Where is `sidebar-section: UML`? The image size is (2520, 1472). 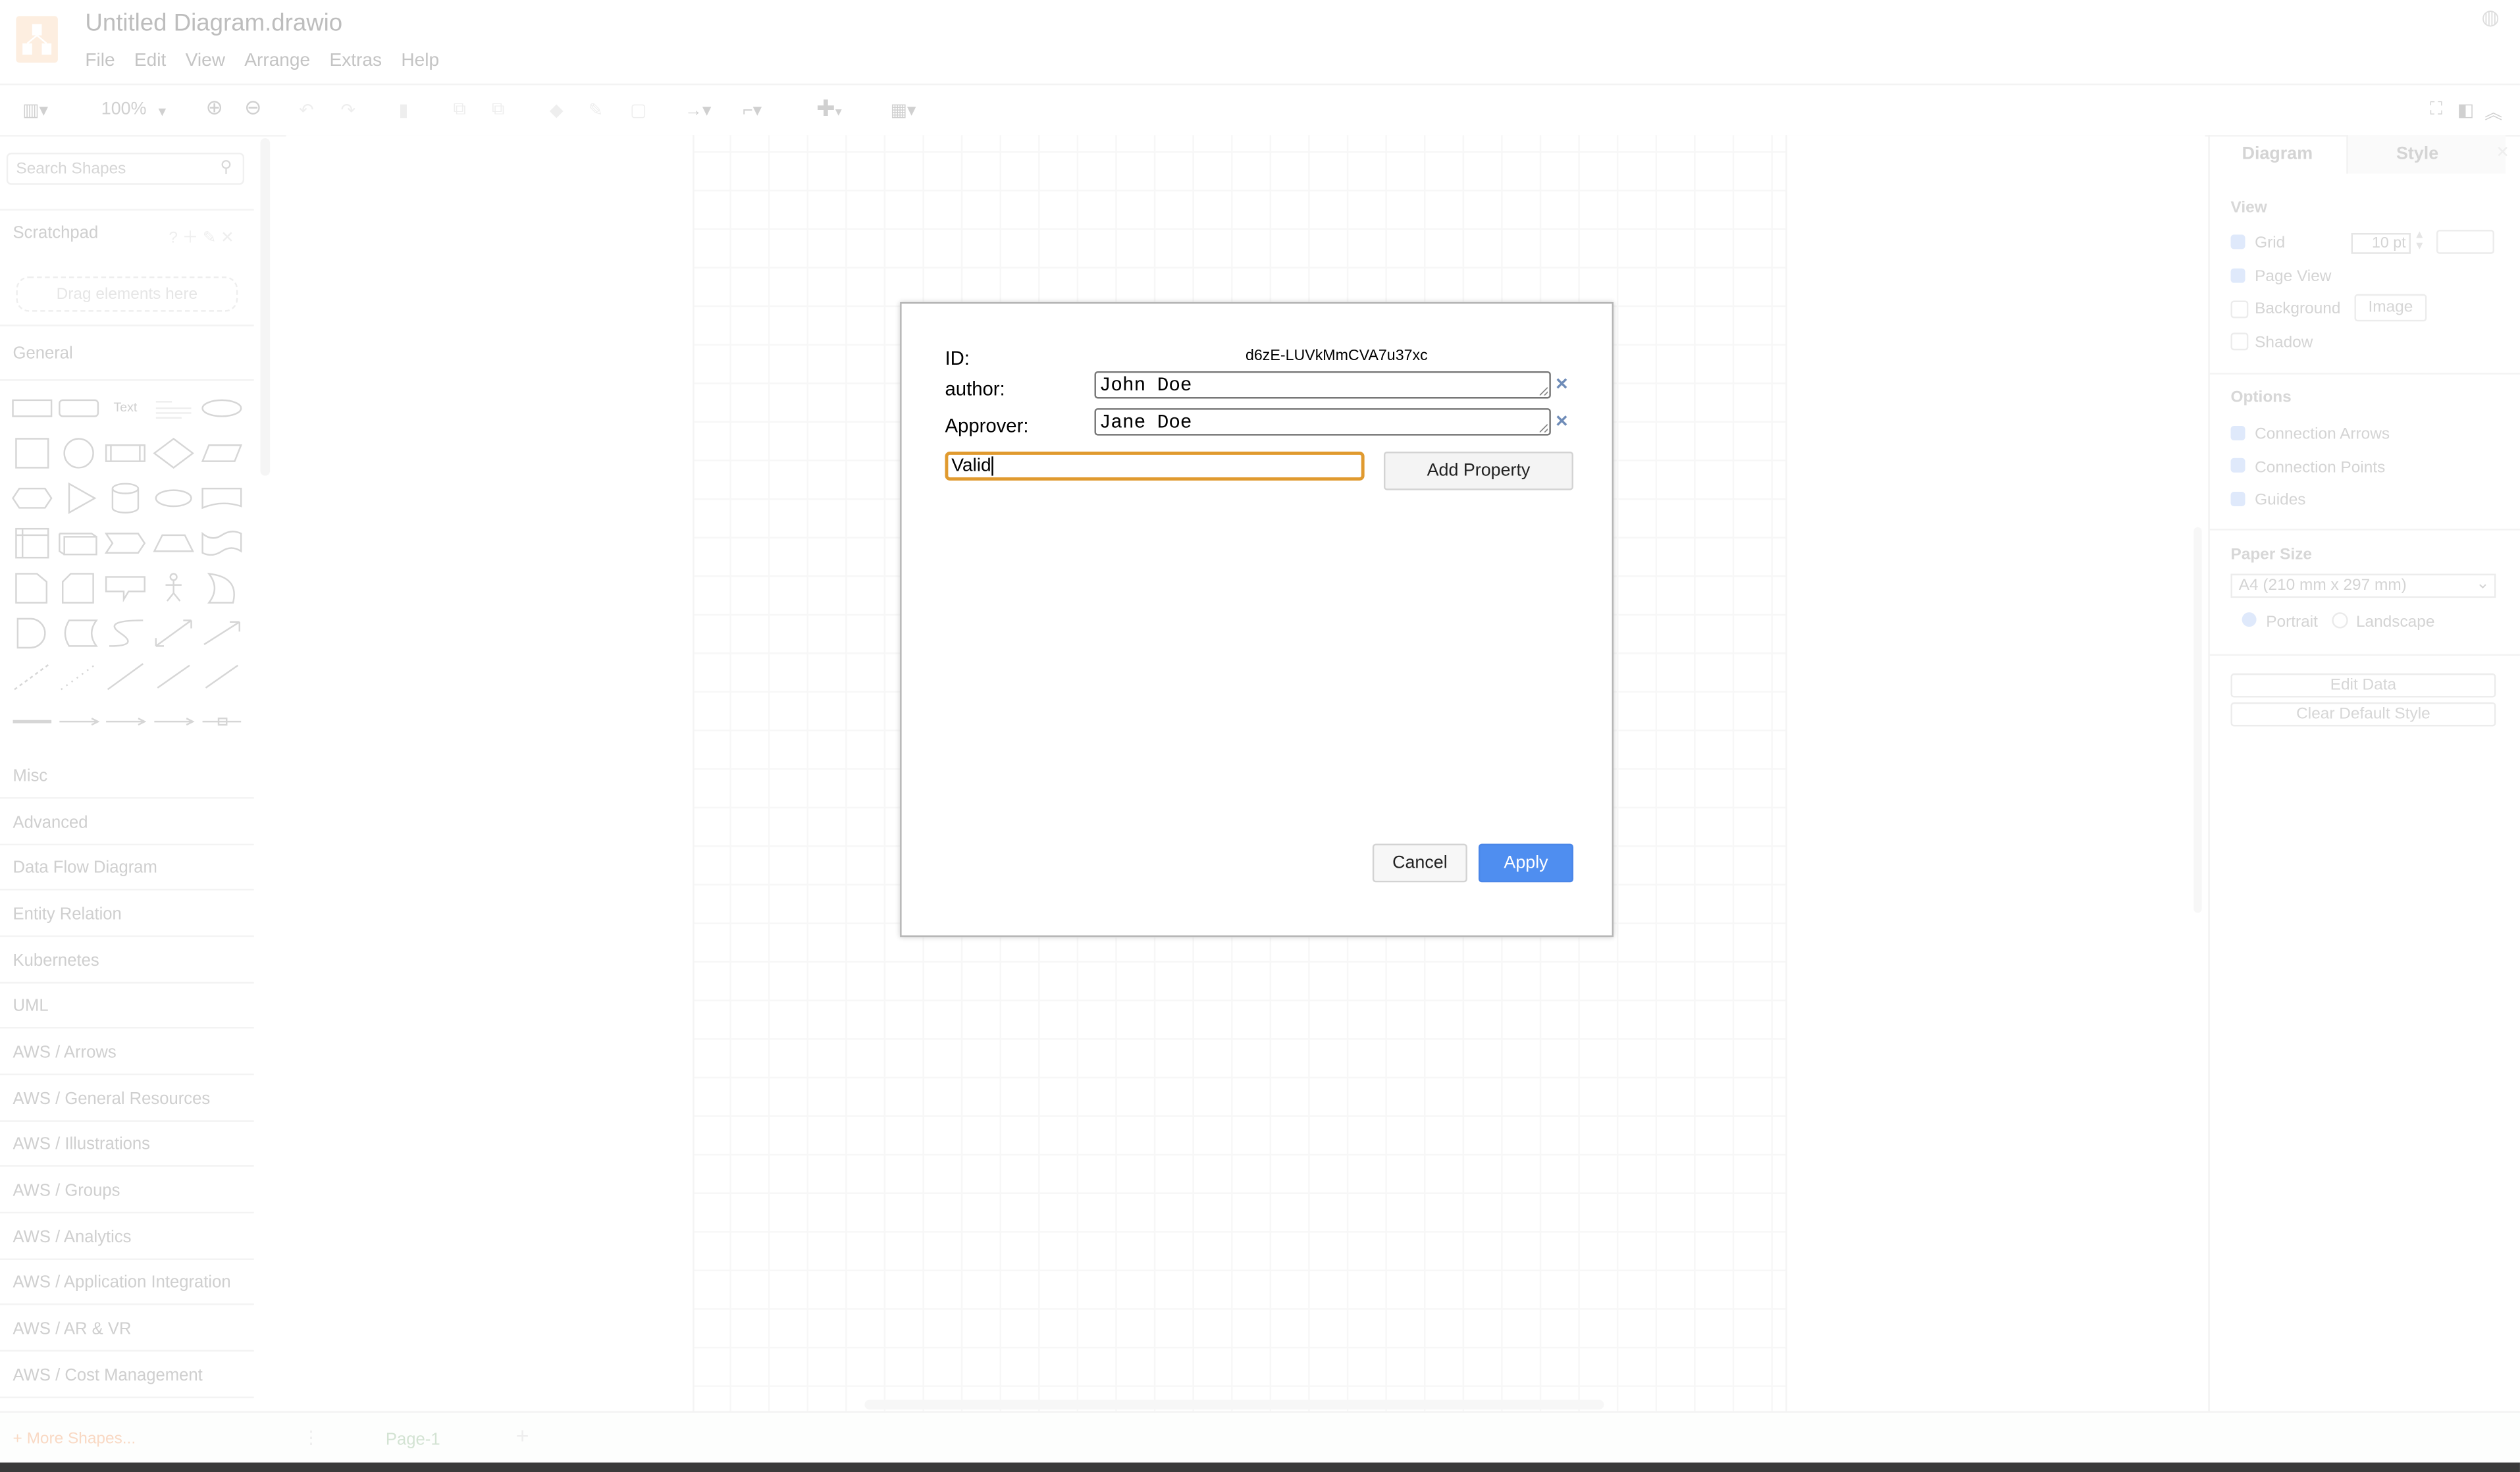 sidebar-section: UML is located at coordinates (31, 1007).